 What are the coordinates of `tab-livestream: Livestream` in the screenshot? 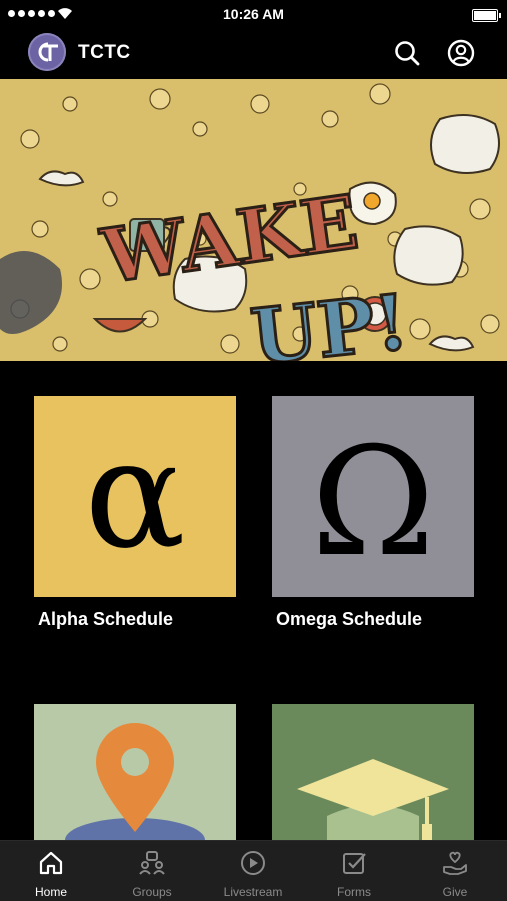 It's located at (253, 871).